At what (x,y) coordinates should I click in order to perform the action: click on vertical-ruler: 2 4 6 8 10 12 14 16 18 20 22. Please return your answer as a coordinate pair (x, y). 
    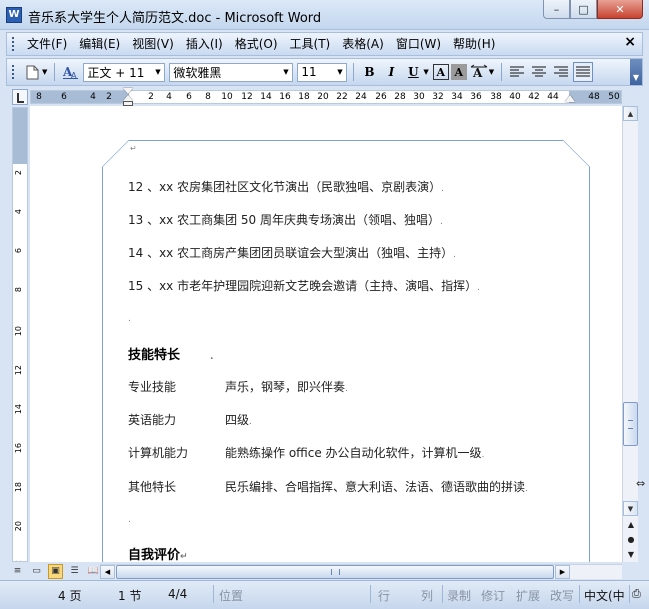
    Looking at the image, I should click on (20, 334).